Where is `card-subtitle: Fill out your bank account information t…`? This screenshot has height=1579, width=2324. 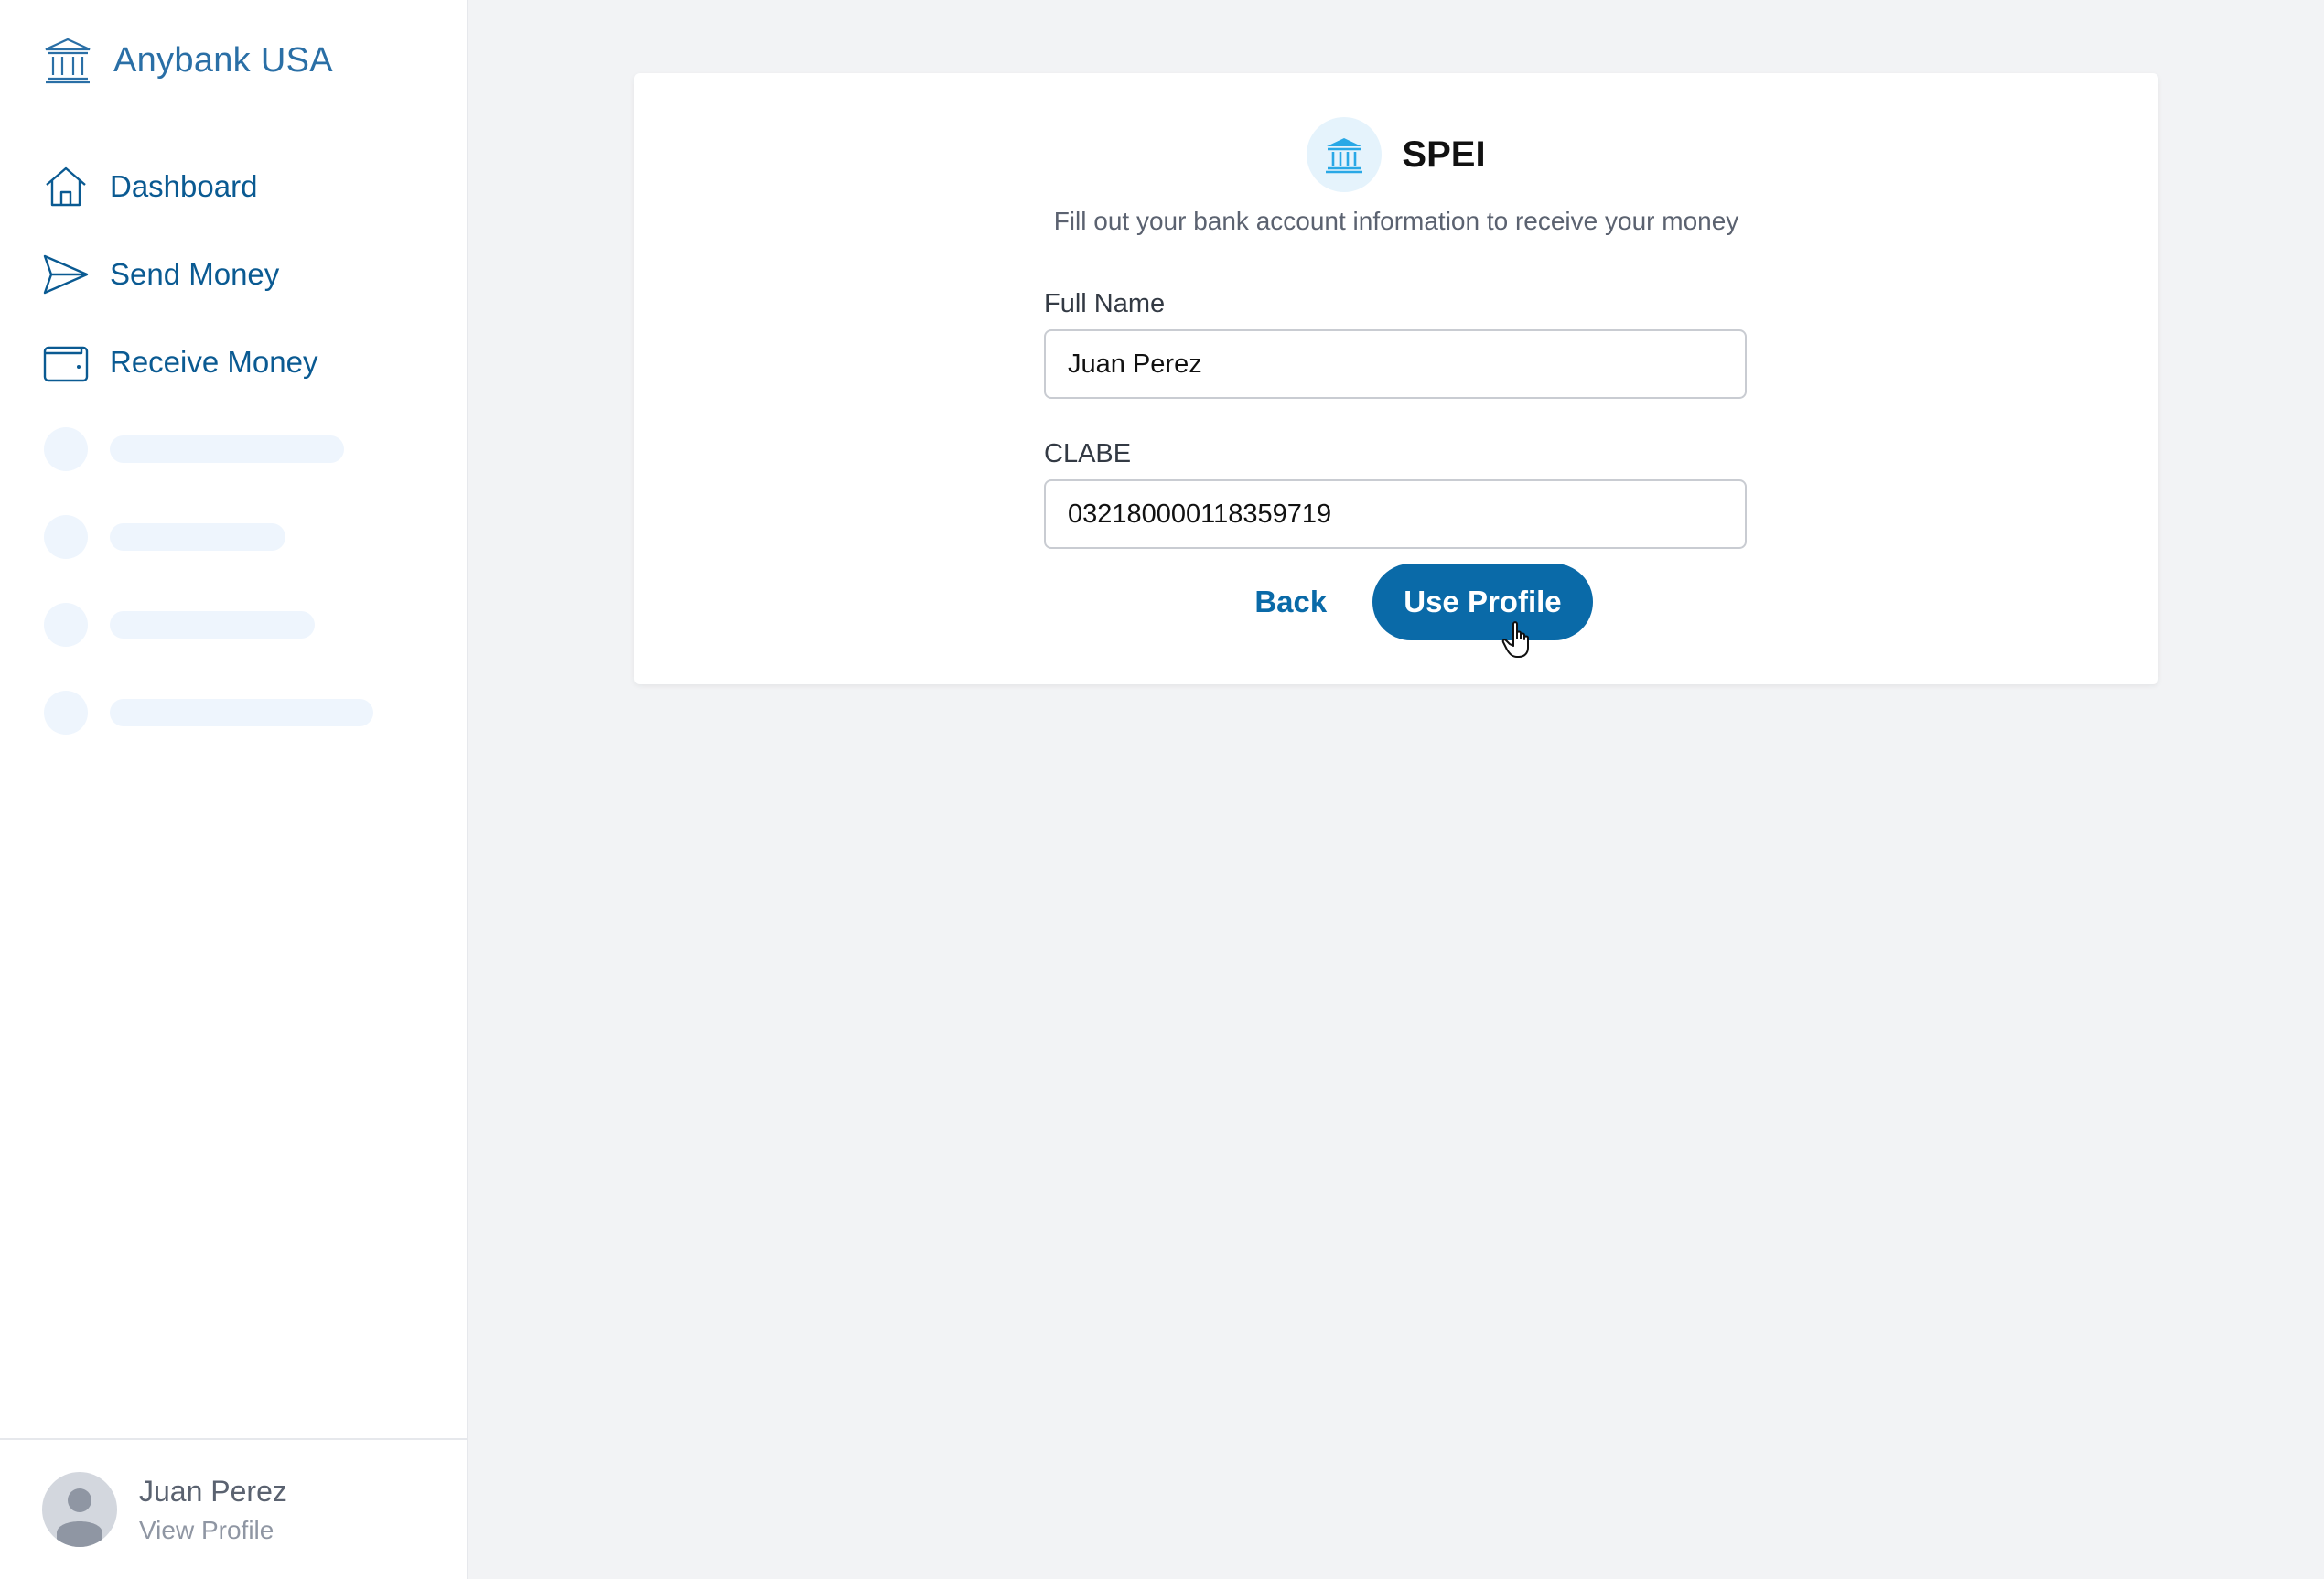 card-subtitle: Fill out your bank account information t… is located at coordinates (1396, 221).